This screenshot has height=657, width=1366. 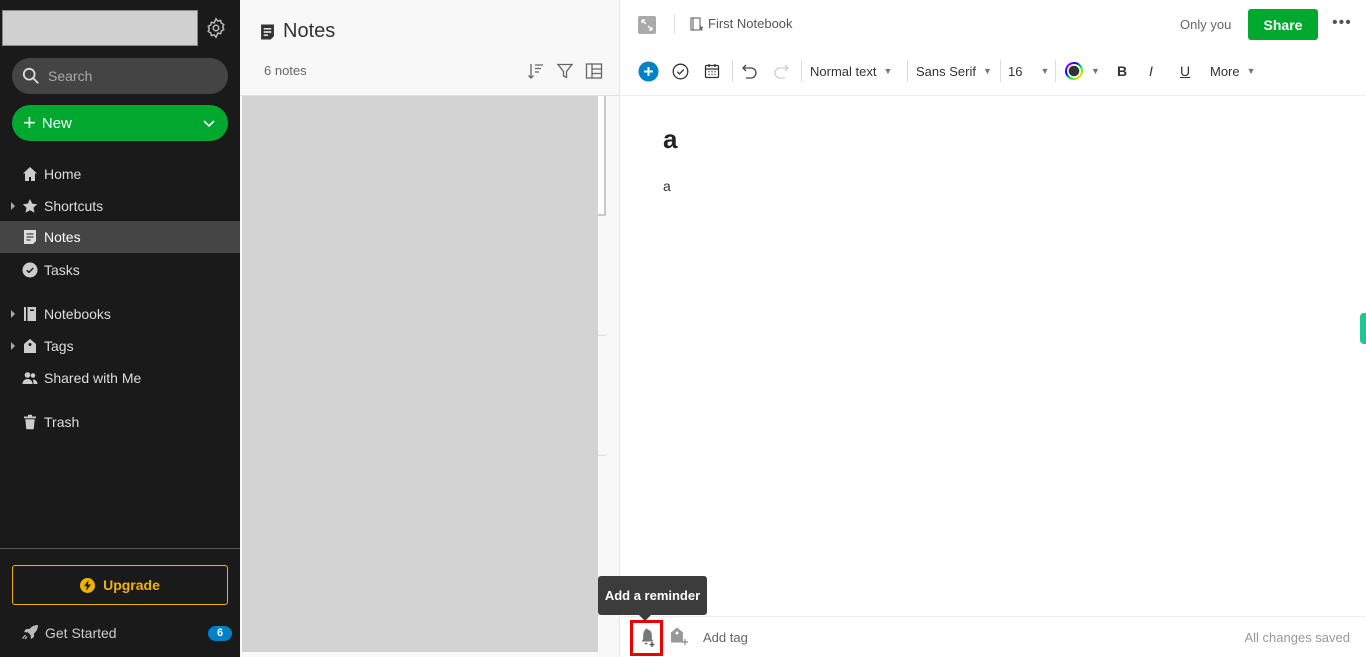 I want to click on row-divider, so click(x=602, y=455).